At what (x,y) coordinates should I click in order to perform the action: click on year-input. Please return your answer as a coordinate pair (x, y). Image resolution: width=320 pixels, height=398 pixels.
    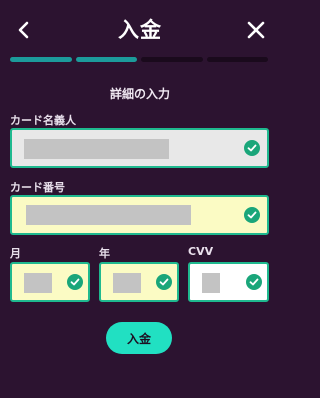
    Looking at the image, I should click on (139, 282).